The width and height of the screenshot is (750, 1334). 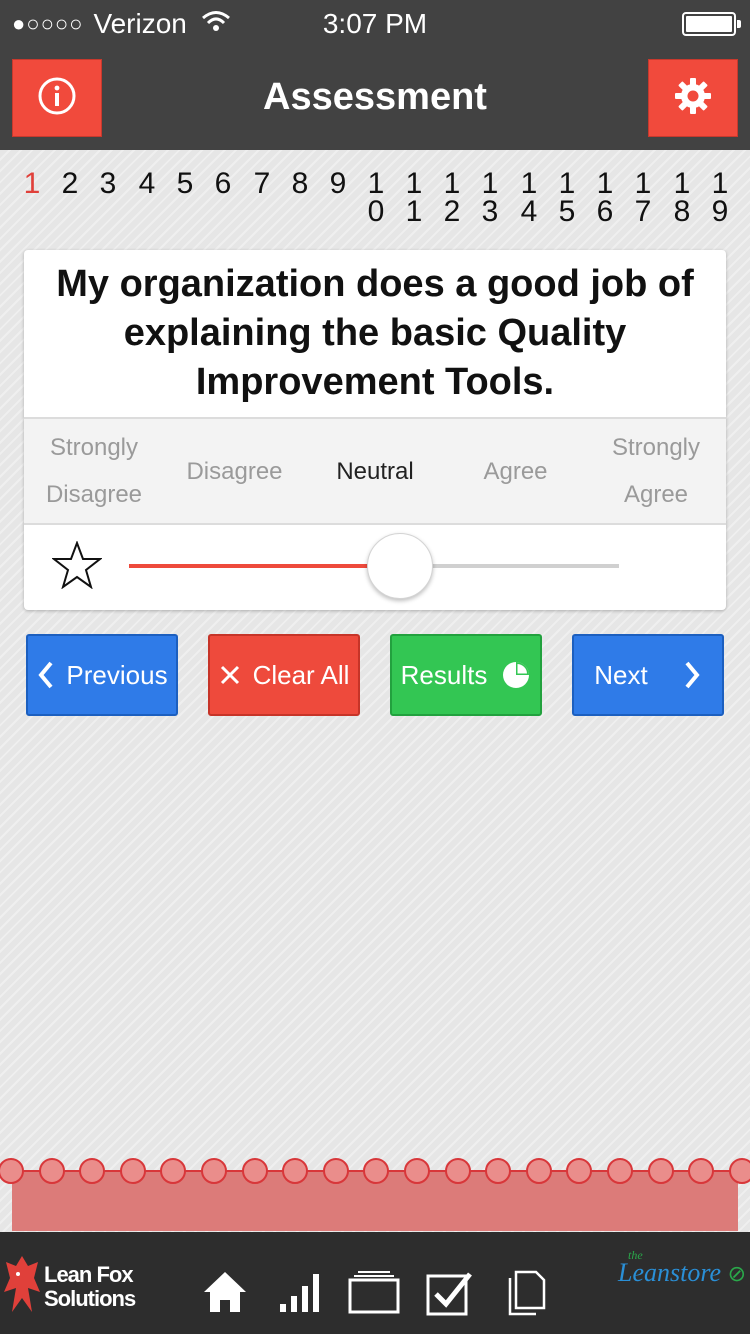 I want to click on fox-icon, so click(x=22, y=1286).